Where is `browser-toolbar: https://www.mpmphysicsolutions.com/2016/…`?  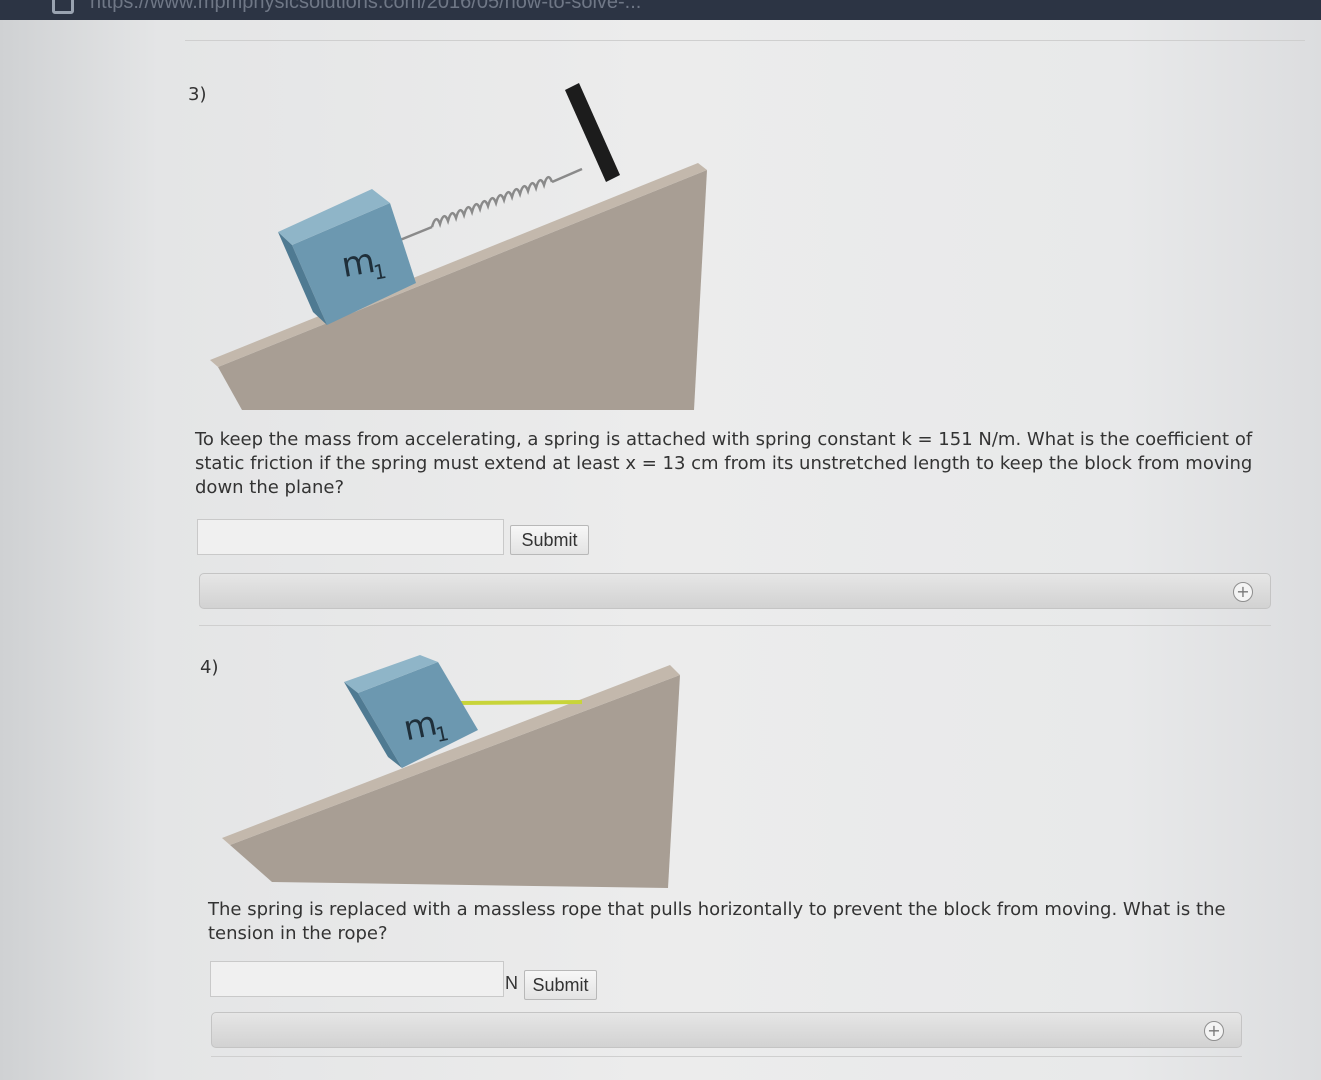 browser-toolbar: https://www.mpmphysicsolutions.com/2016/… is located at coordinates (660, 10).